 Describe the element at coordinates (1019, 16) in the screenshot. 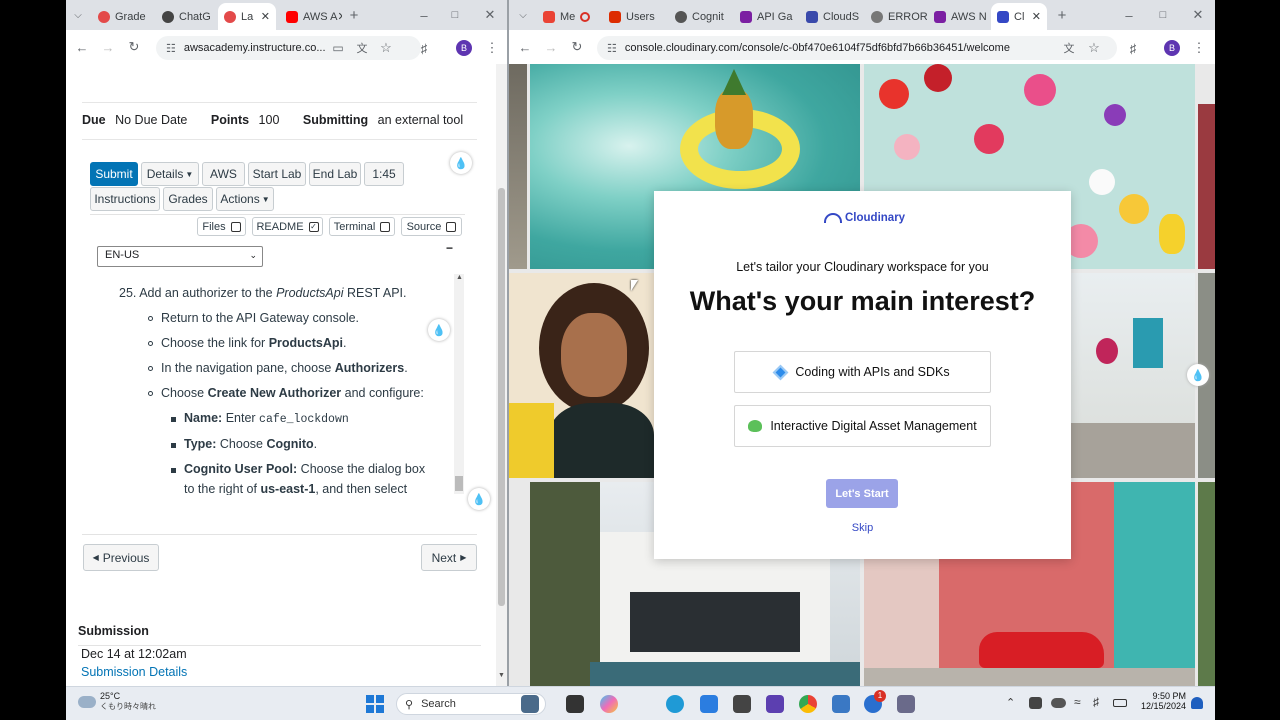

I see `tab-cloudinary-active: Cl ✕` at that location.